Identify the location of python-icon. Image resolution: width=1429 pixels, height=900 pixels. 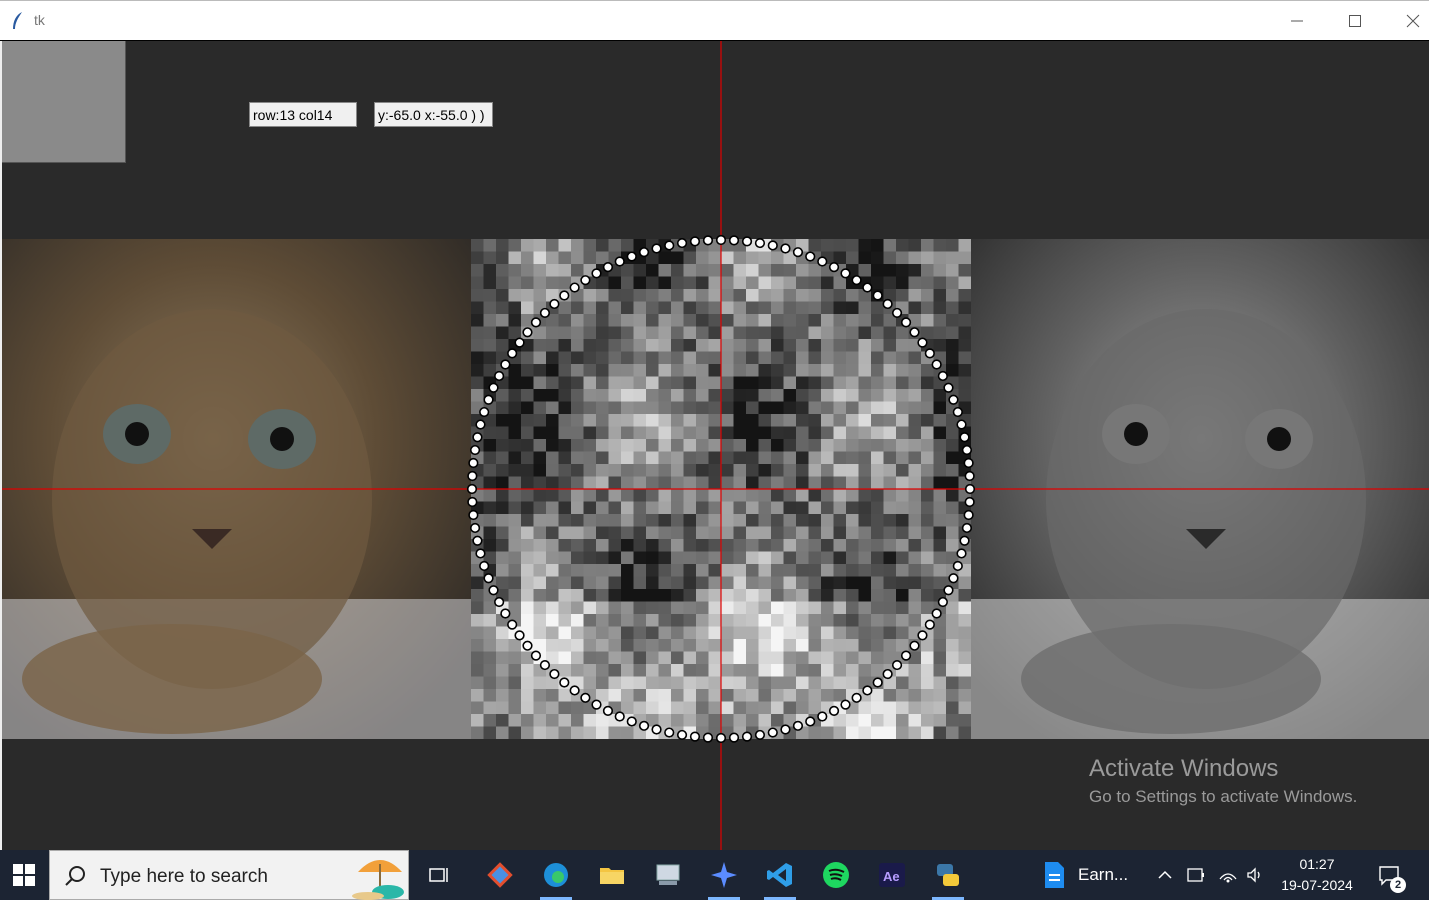
(948, 875).